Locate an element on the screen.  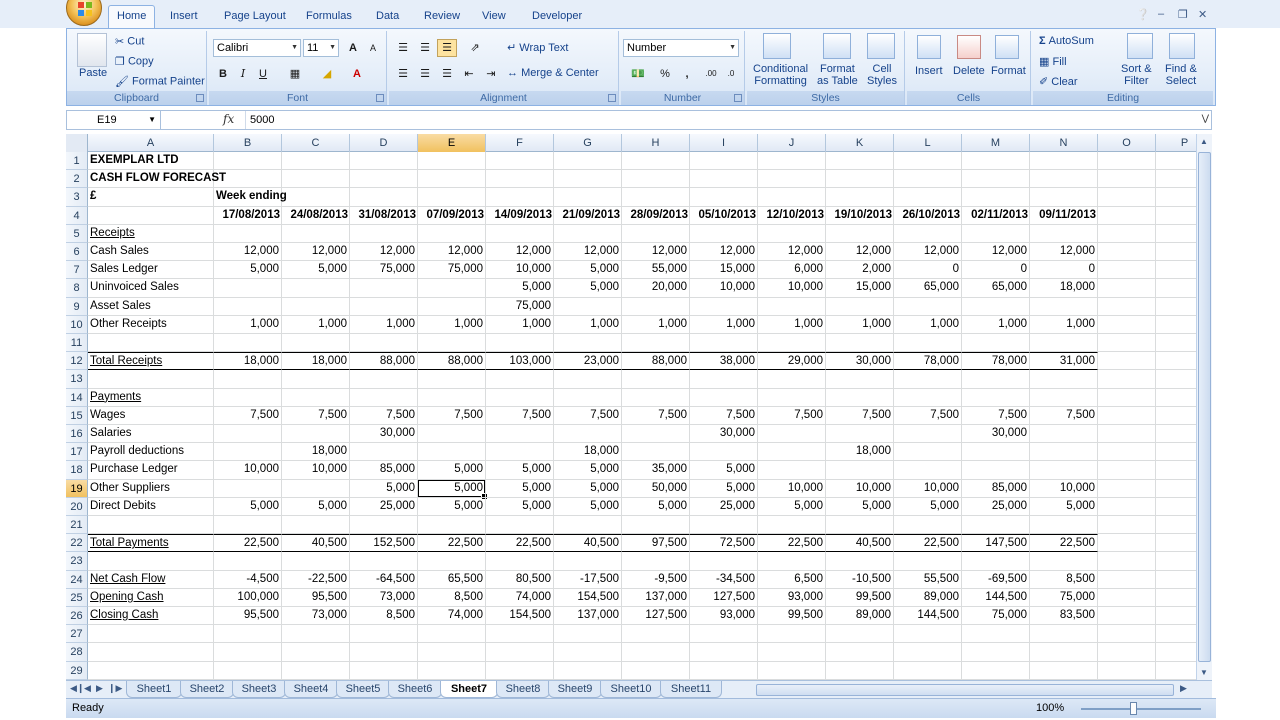
cell-n23 is located at coordinates (1064, 561).